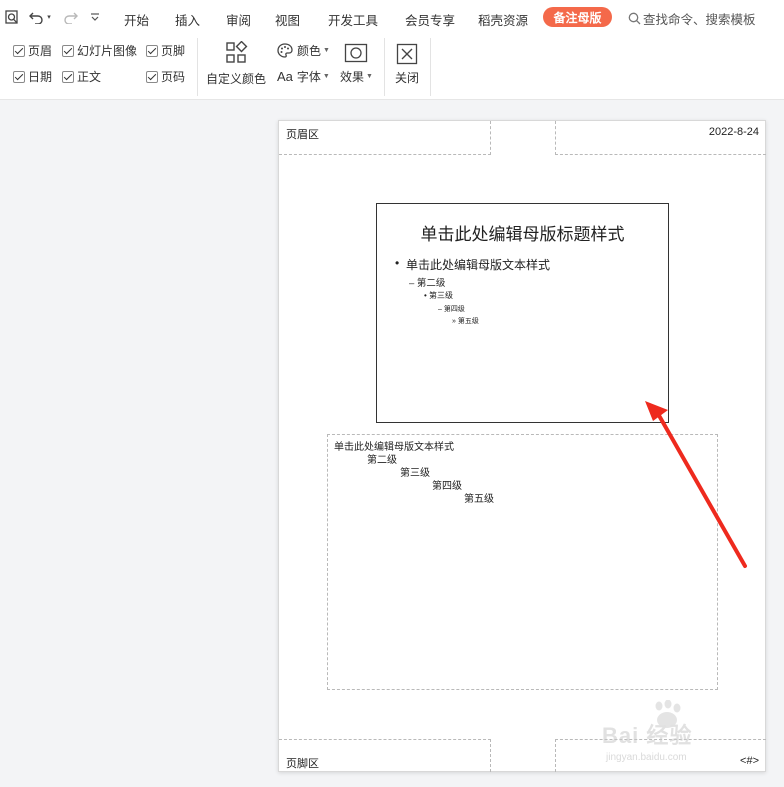 This screenshot has width=784, height=787. I want to click on close-master-button: 关闭, so click(407, 64).